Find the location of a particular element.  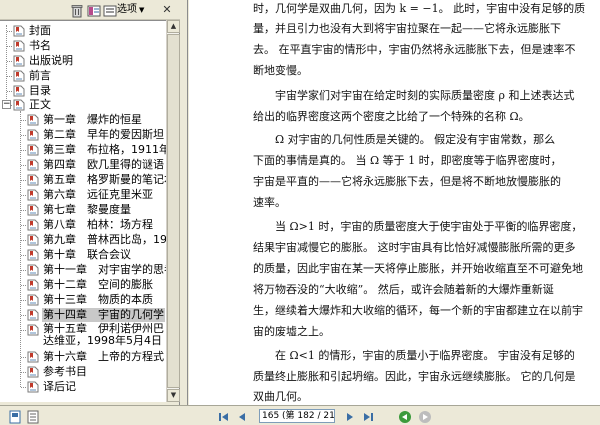

bookmark-label: 第十五章 伊利诺伊州巴达维亚，1998年5月4日 is located at coordinates (103, 334).